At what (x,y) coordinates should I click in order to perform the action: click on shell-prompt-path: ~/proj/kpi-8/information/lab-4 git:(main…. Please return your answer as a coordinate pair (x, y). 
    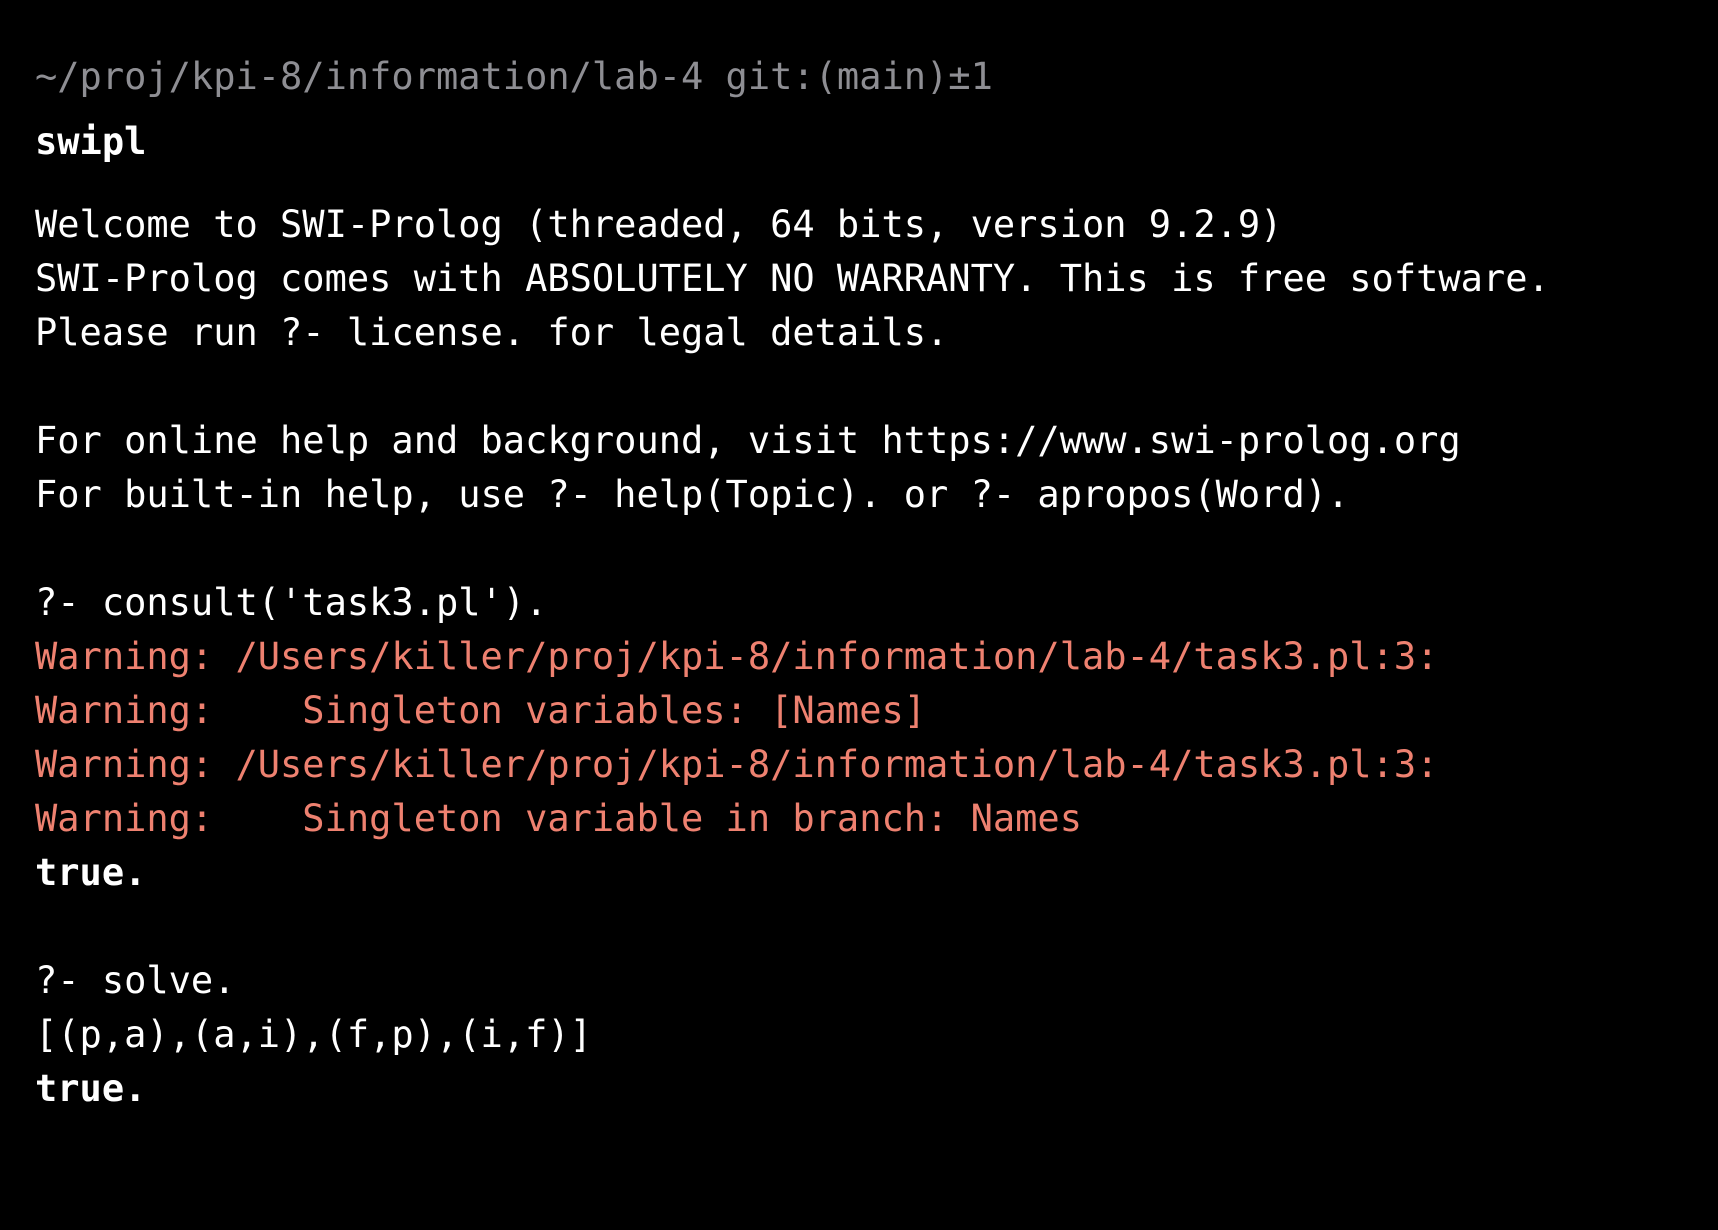
    Looking at the image, I should click on (514, 76).